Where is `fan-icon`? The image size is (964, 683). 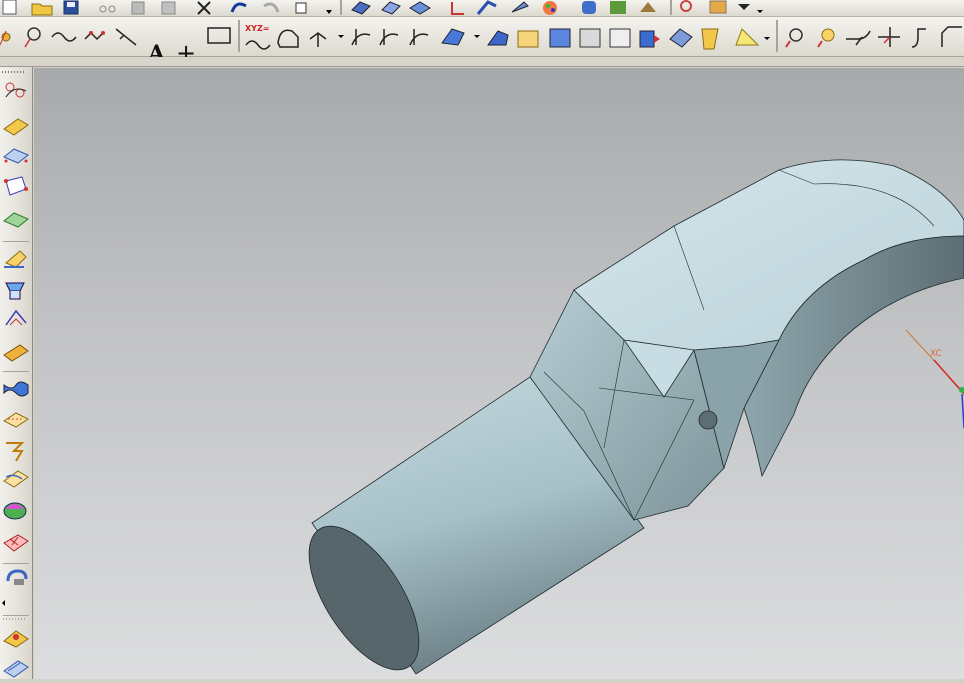 fan-icon is located at coordinates (486, 7).